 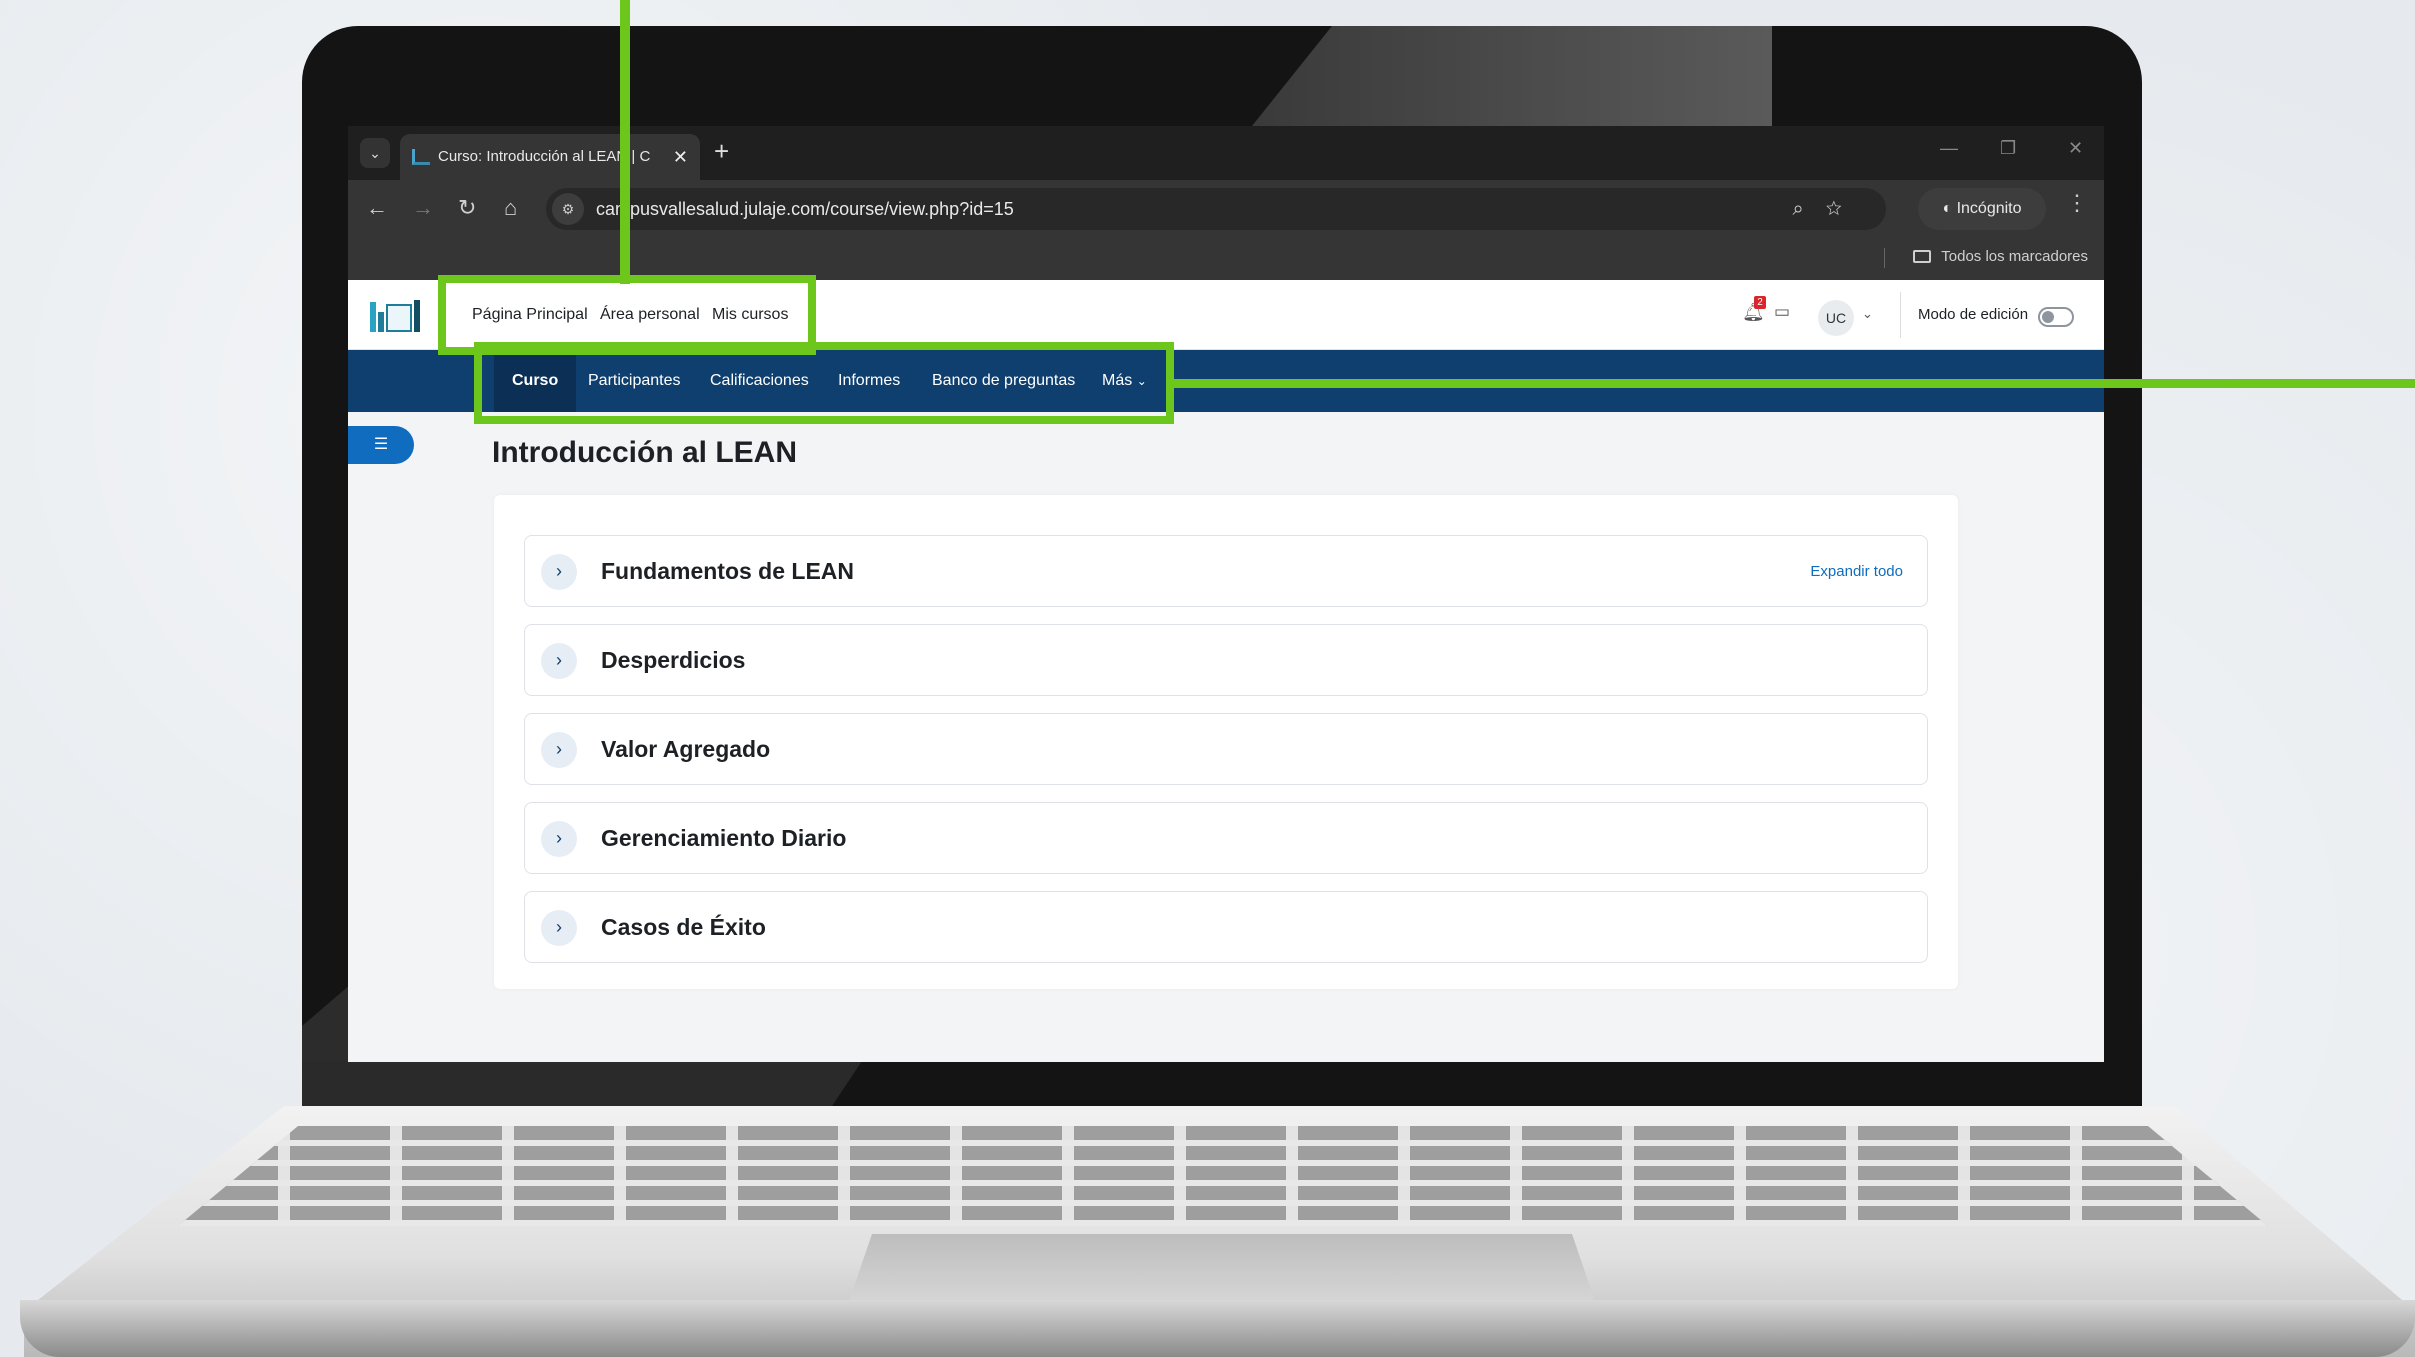 What do you see at coordinates (1217, 1328) in the screenshot?
I see `laptop-base-front` at bounding box center [1217, 1328].